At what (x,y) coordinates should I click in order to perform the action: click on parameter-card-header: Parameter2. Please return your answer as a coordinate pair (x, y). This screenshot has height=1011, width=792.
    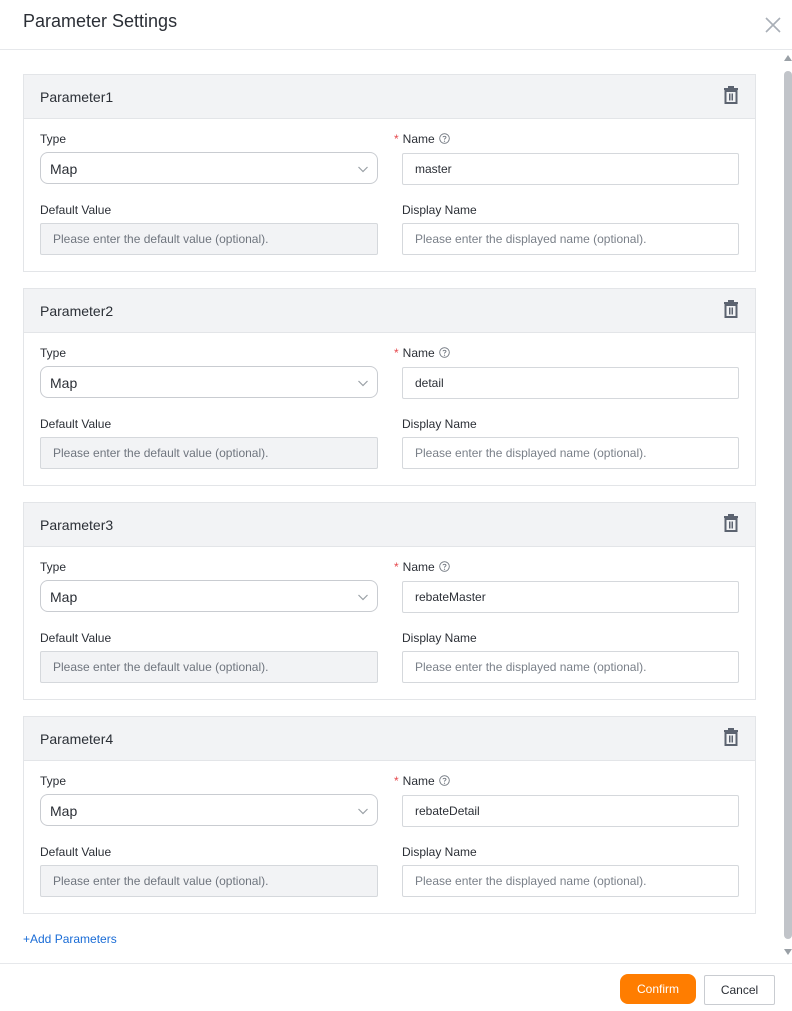
    Looking at the image, I should click on (389, 311).